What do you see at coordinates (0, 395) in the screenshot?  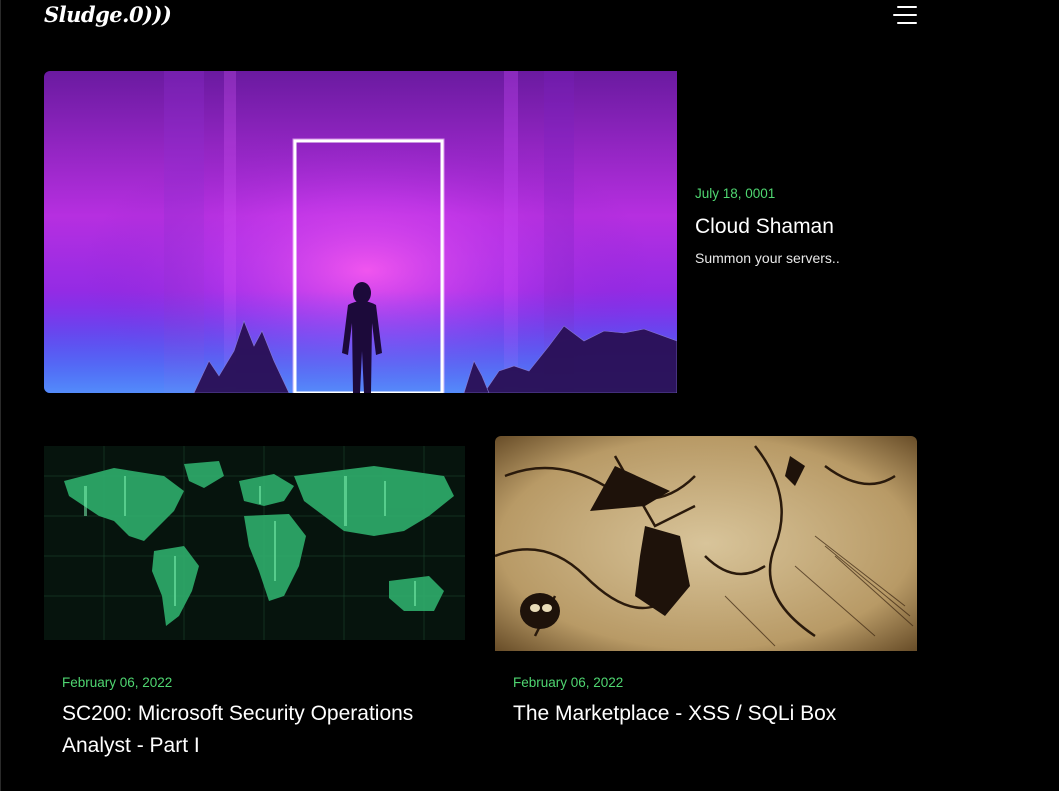 I see `page-left-border` at bounding box center [0, 395].